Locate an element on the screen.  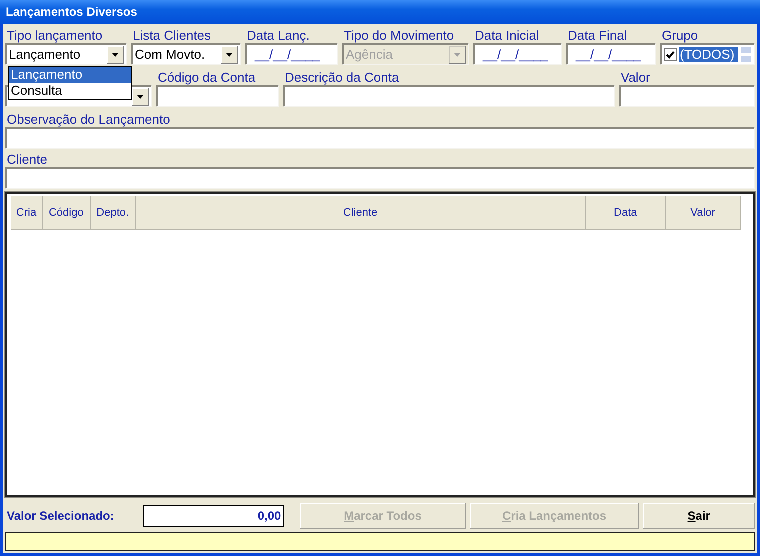
action-button: Sair is located at coordinates (699, 516).